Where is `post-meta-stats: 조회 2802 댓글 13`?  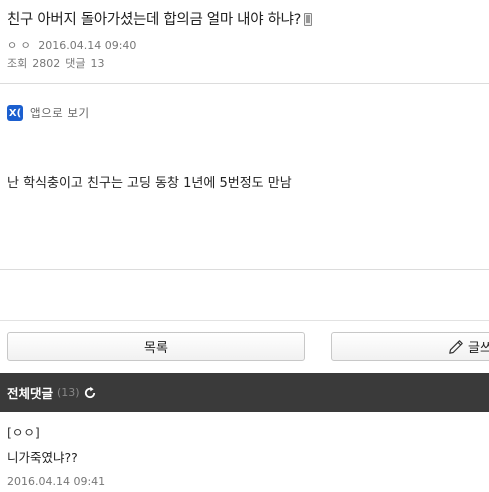
post-meta-stats: 조회 2802 댓글 13 is located at coordinates (58, 63).